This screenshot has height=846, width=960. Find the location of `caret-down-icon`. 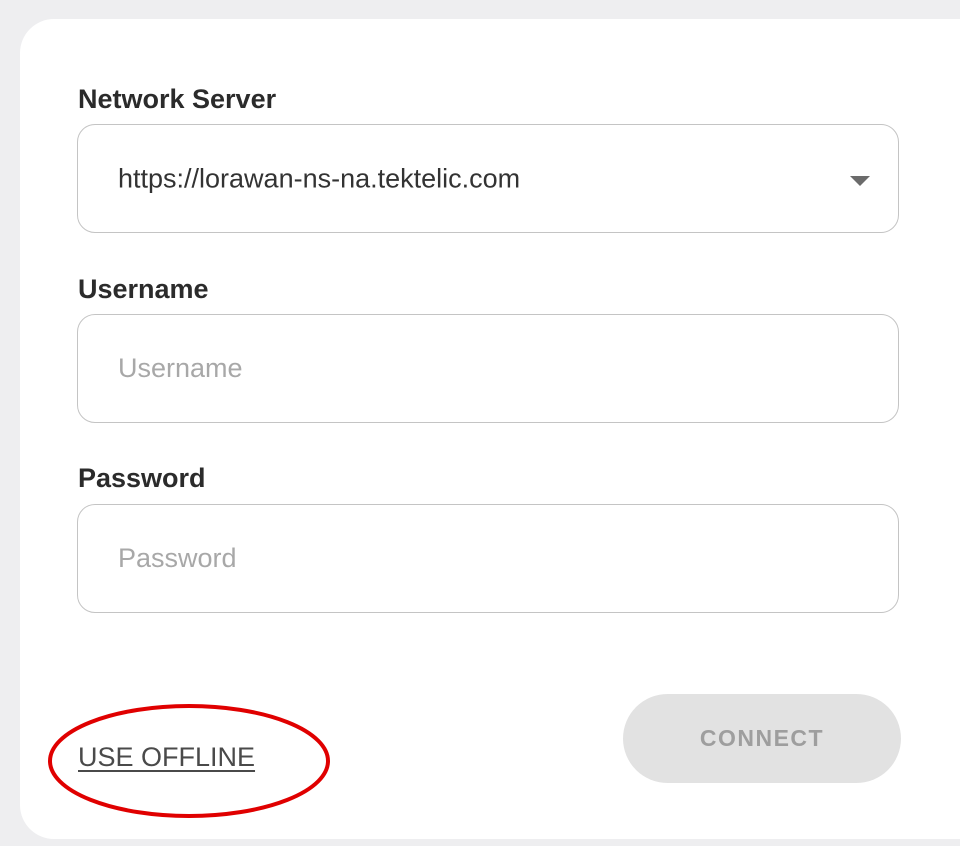

caret-down-icon is located at coordinates (860, 180).